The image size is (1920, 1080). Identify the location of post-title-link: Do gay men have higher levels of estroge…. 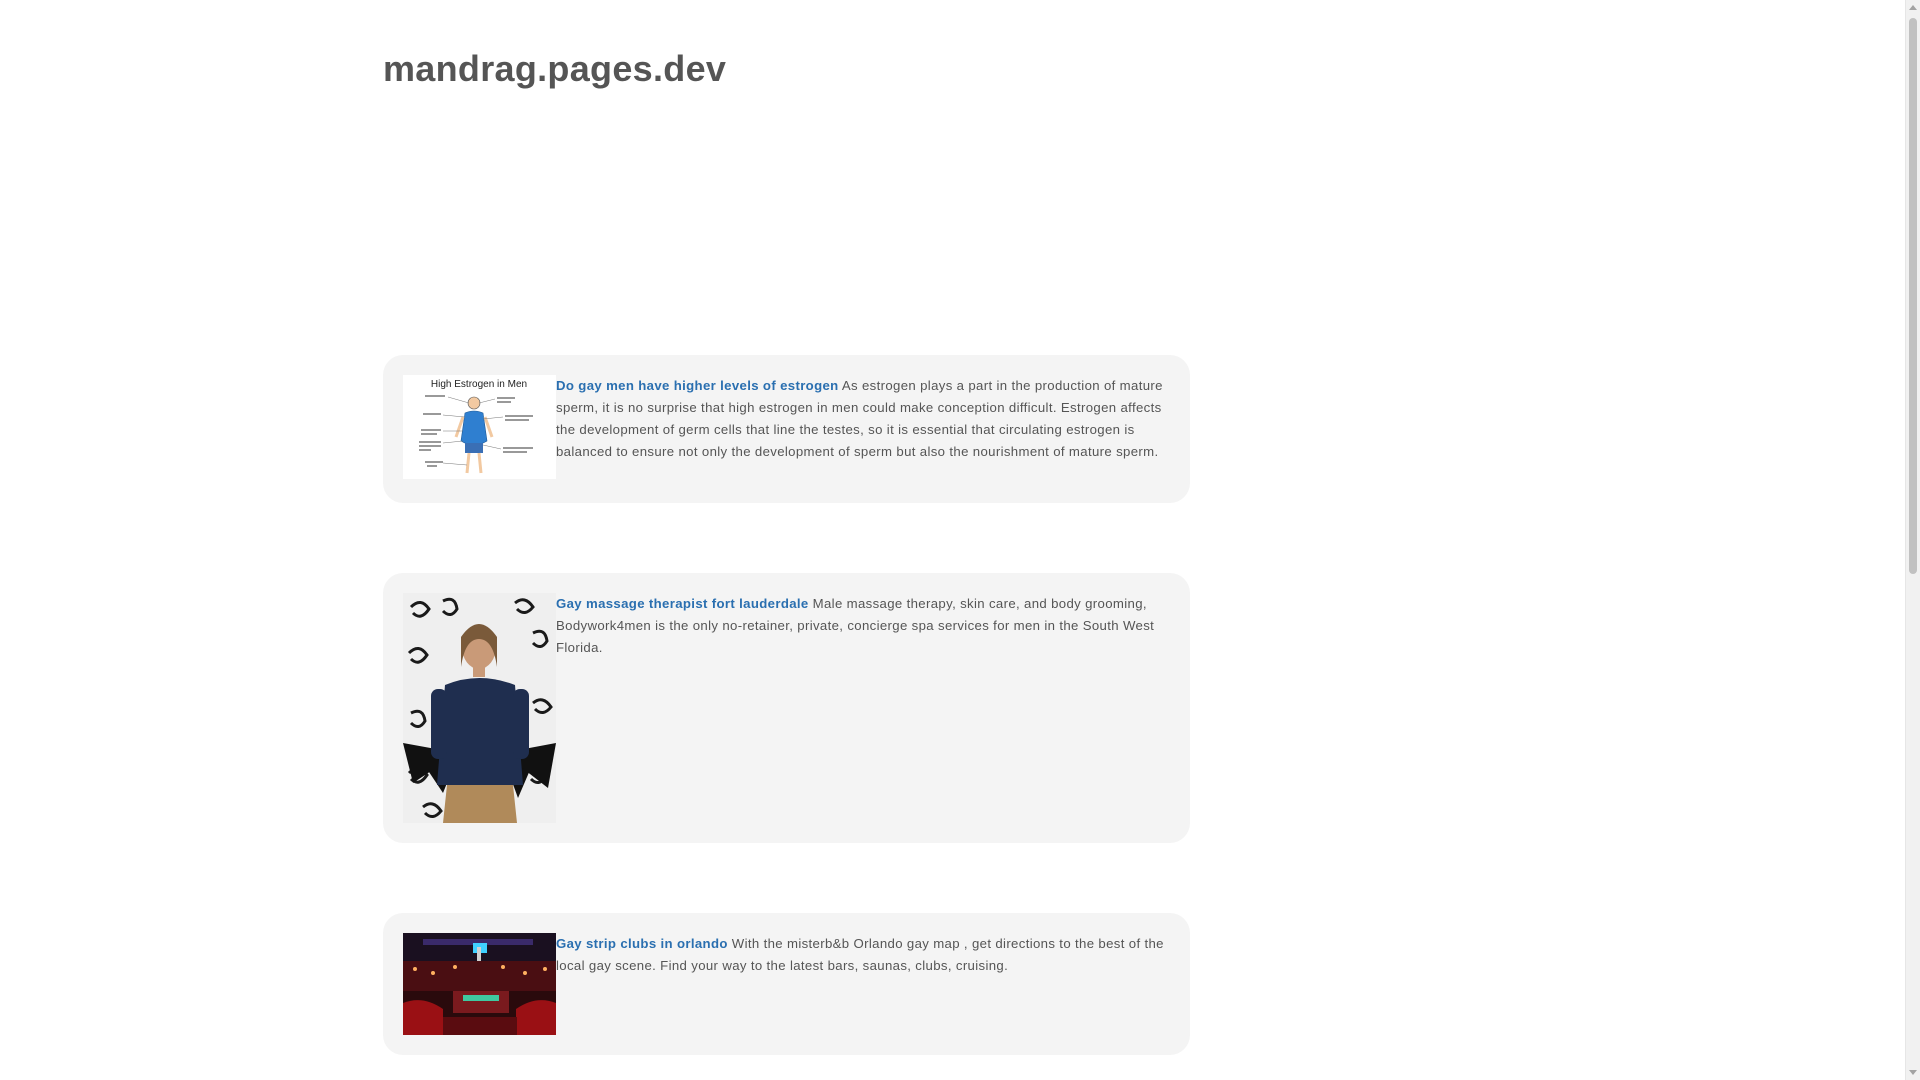
(697, 385).